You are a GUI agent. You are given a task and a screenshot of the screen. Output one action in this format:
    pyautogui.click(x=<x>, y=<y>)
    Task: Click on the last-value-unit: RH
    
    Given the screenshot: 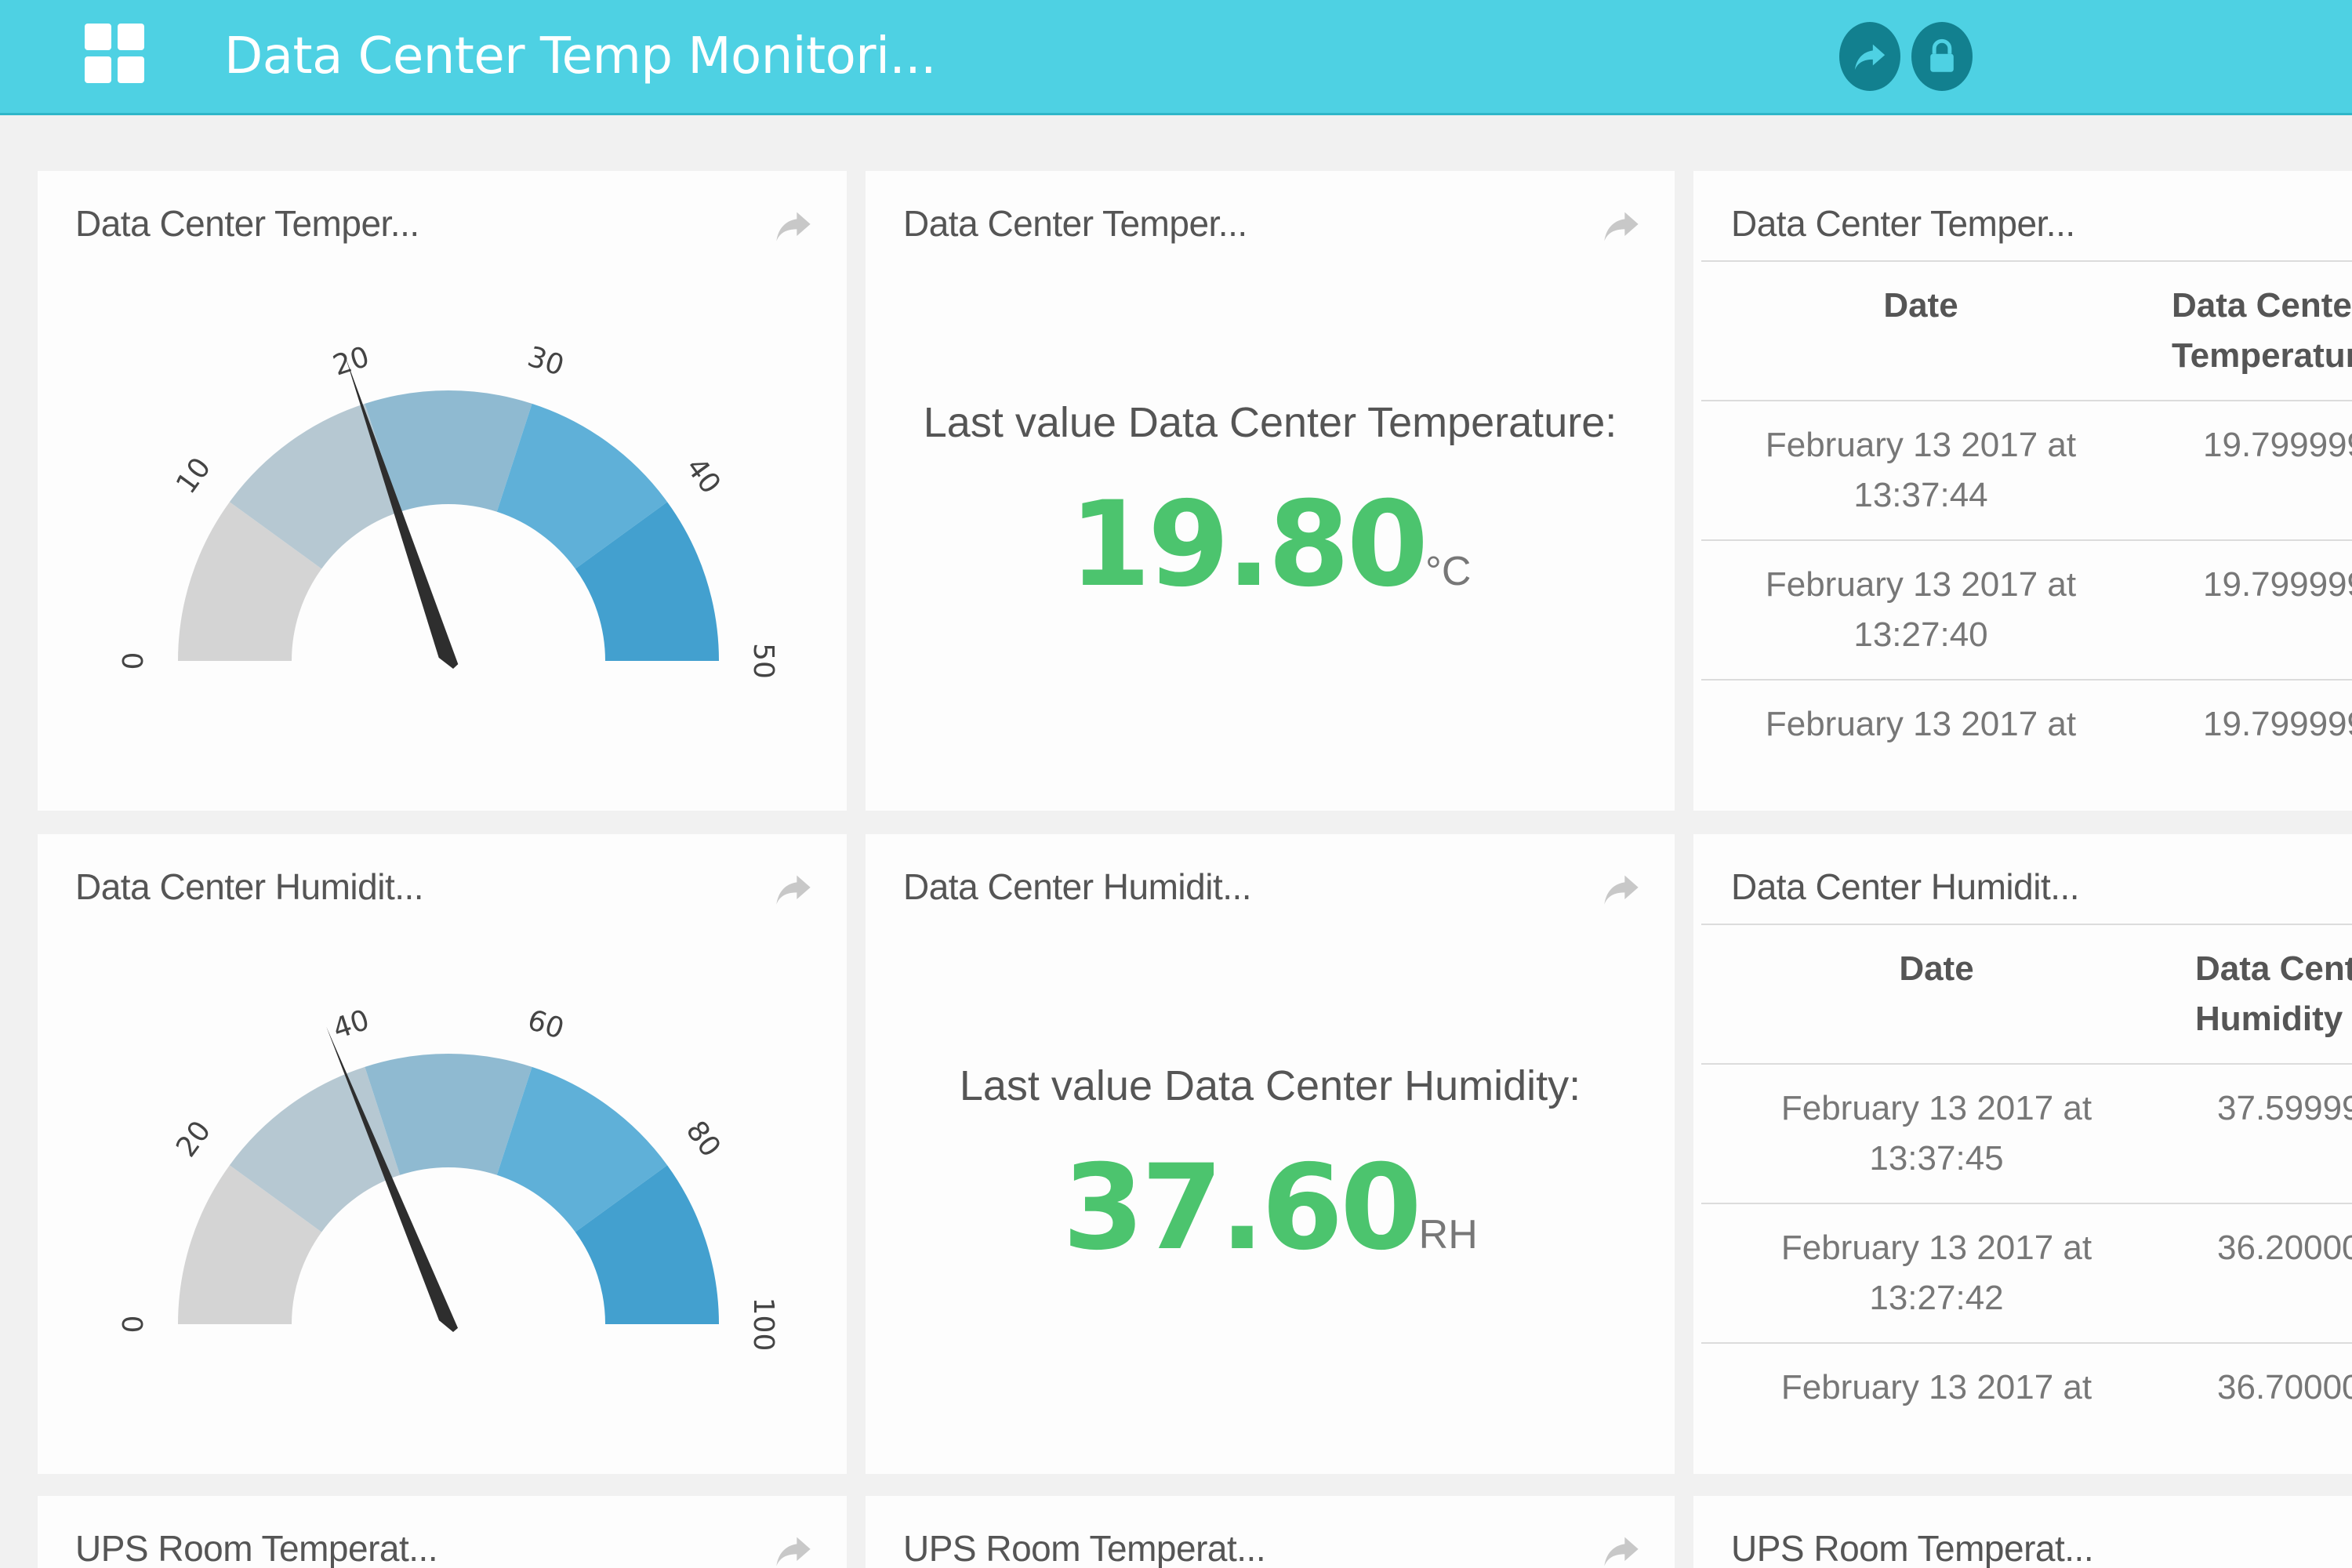 What is the action you would take?
    pyautogui.click(x=1448, y=1235)
    